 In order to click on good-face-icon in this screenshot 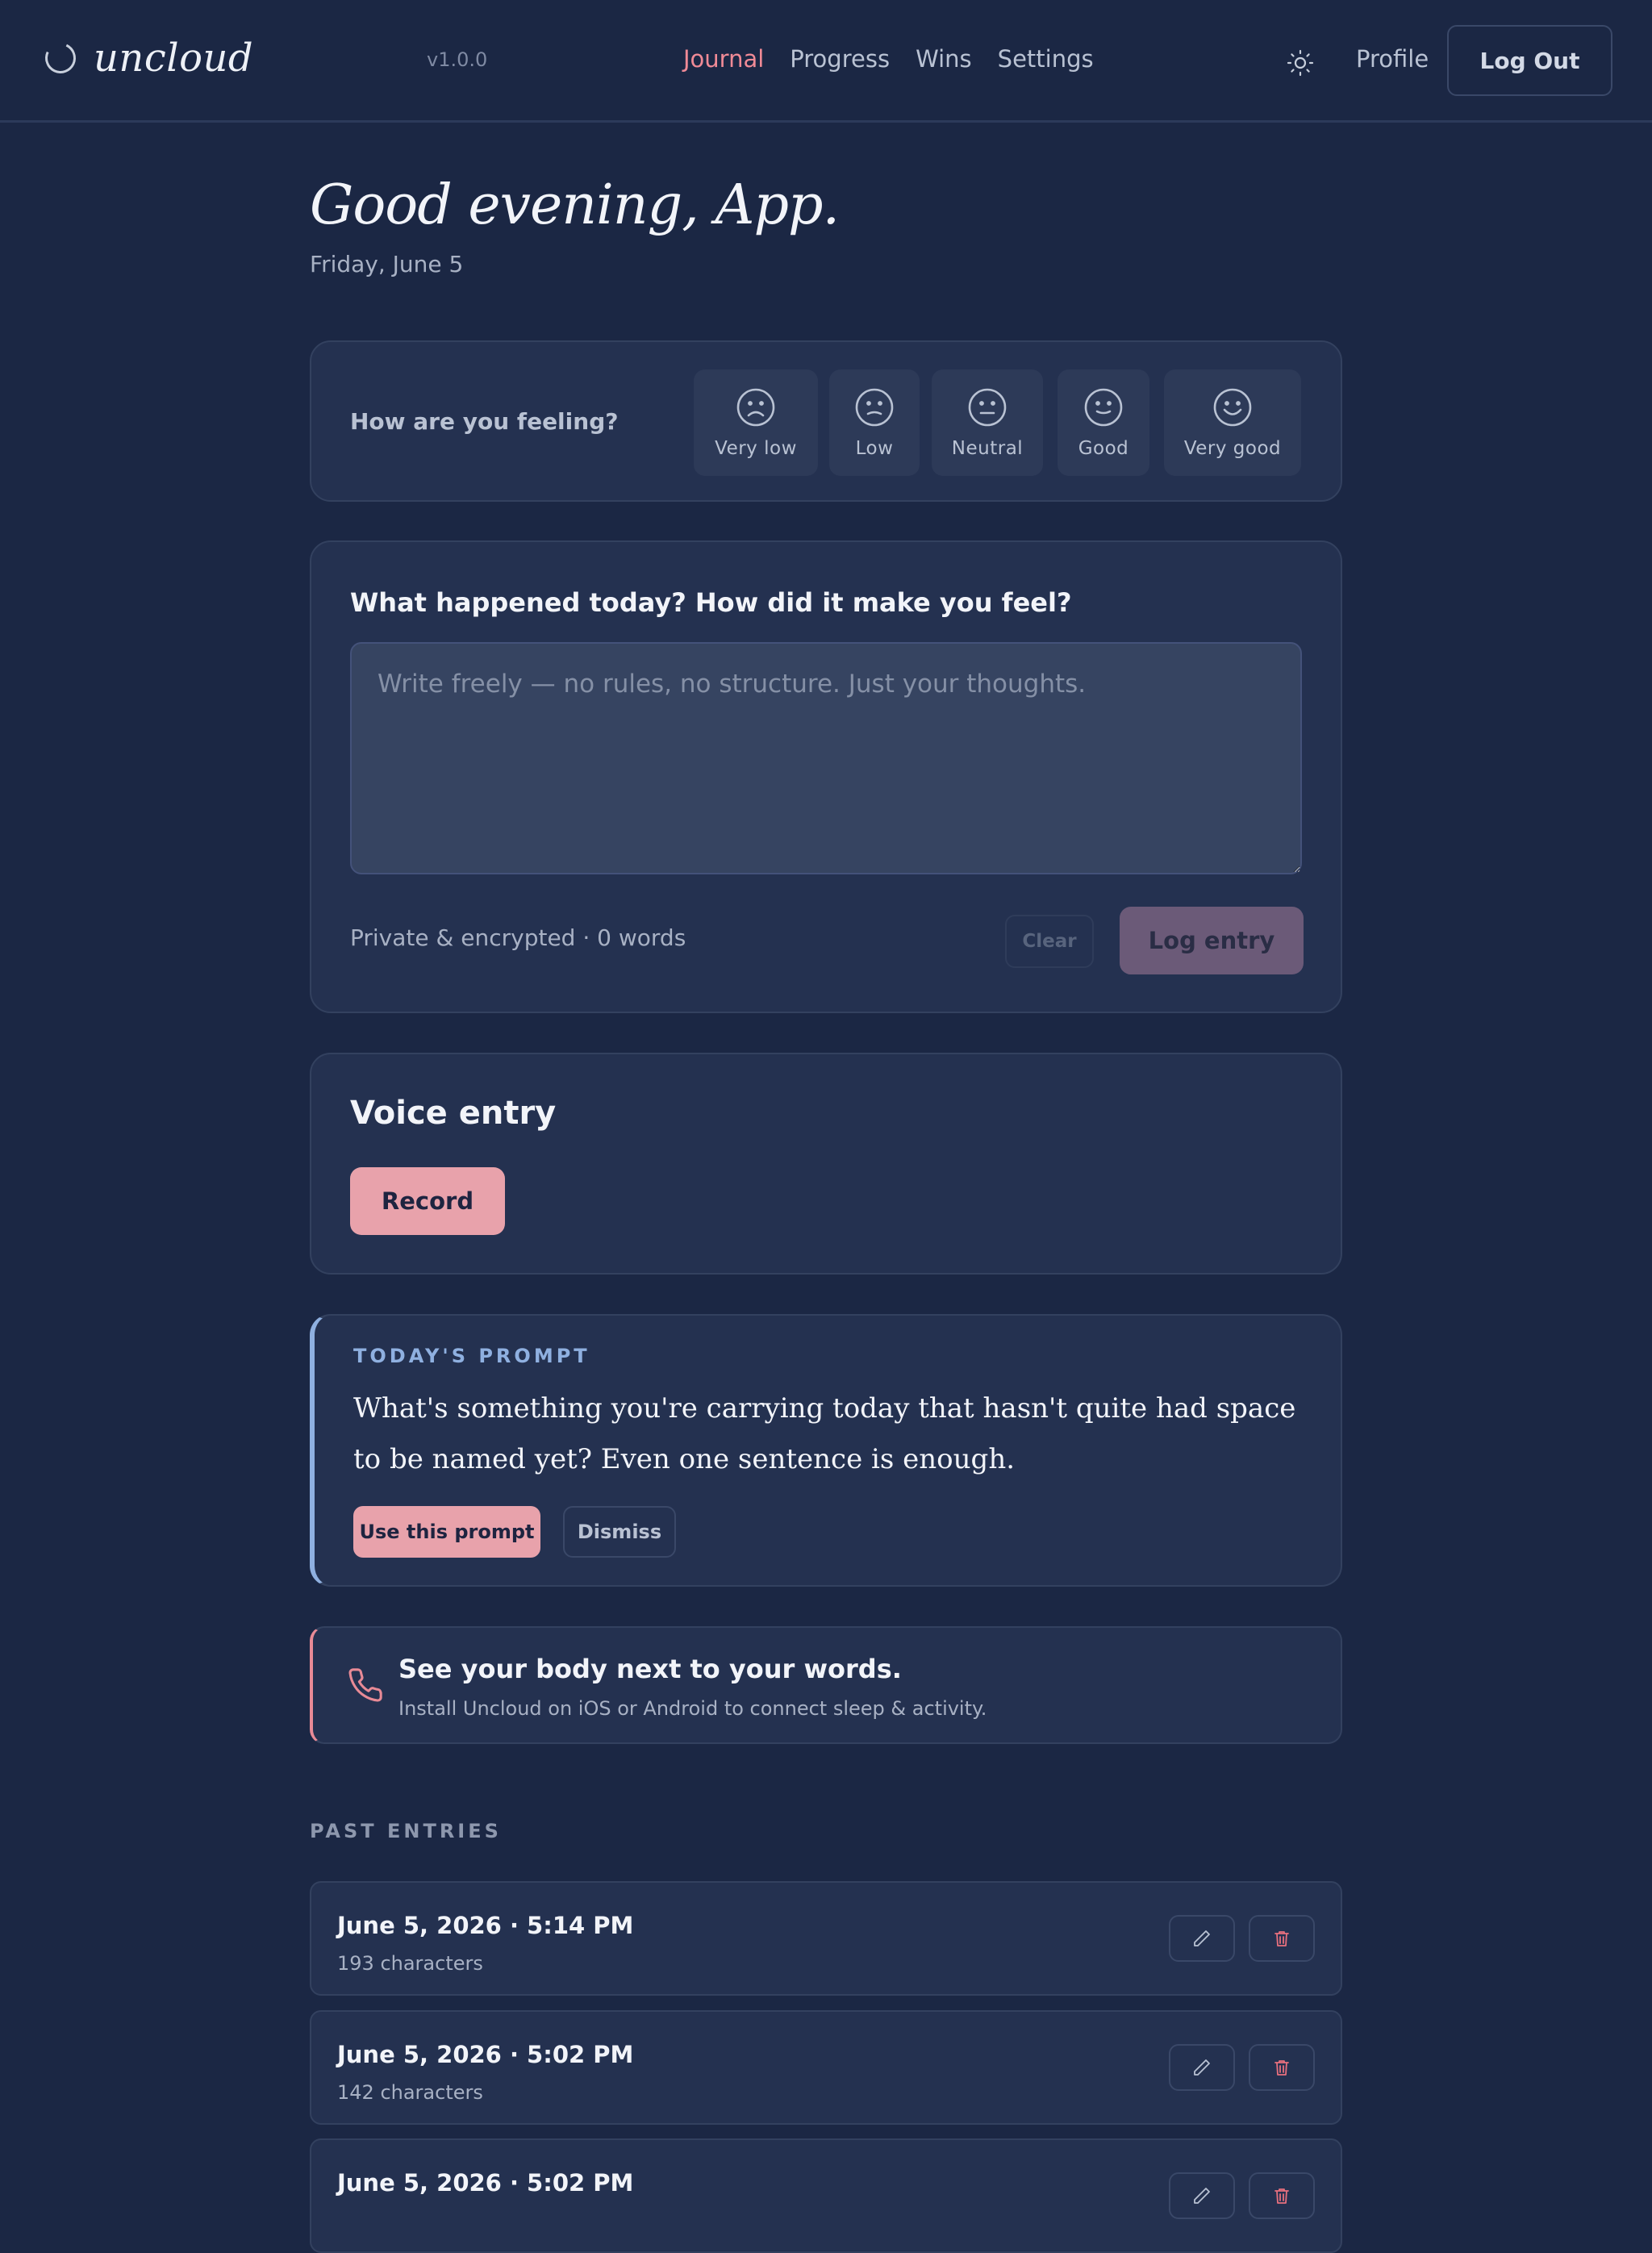, I will do `click(1103, 407)`.